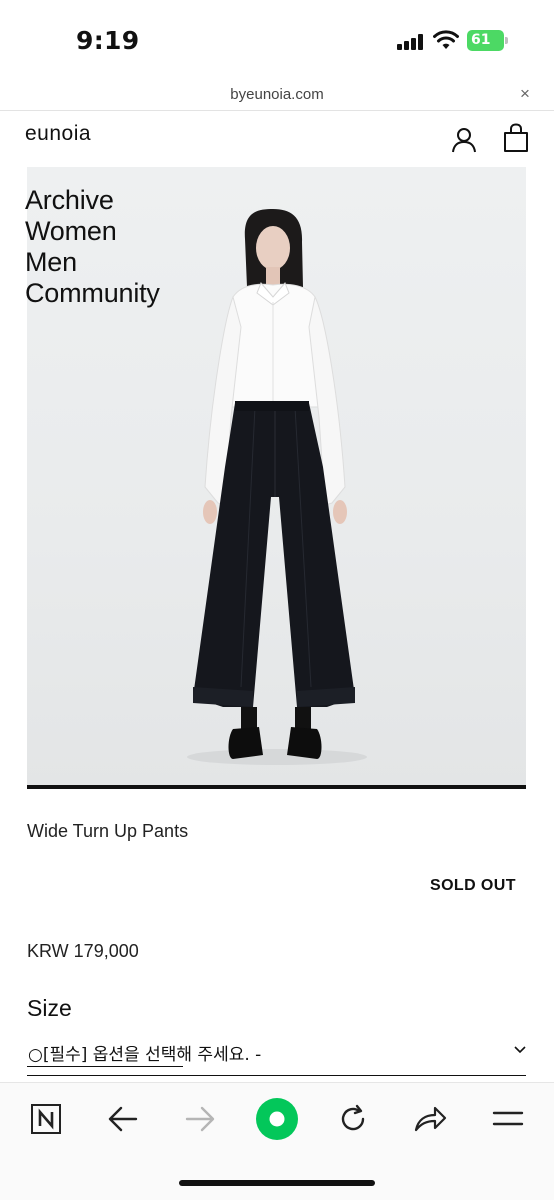 This screenshot has height=1200, width=554. Describe the element at coordinates (276, 1056) in the screenshot. I see `size-option-select: ○[필수] 옵션을 선택해 주세요. -` at that location.